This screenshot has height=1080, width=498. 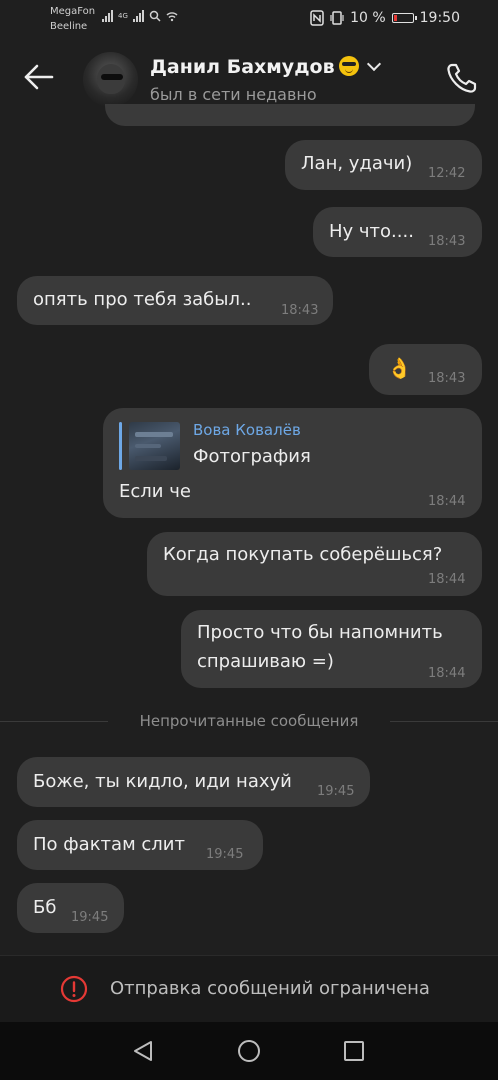 I want to click on message-bubble-outgoing: Когда покупать соберёшься? 18:44, so click(x=314, y=564).